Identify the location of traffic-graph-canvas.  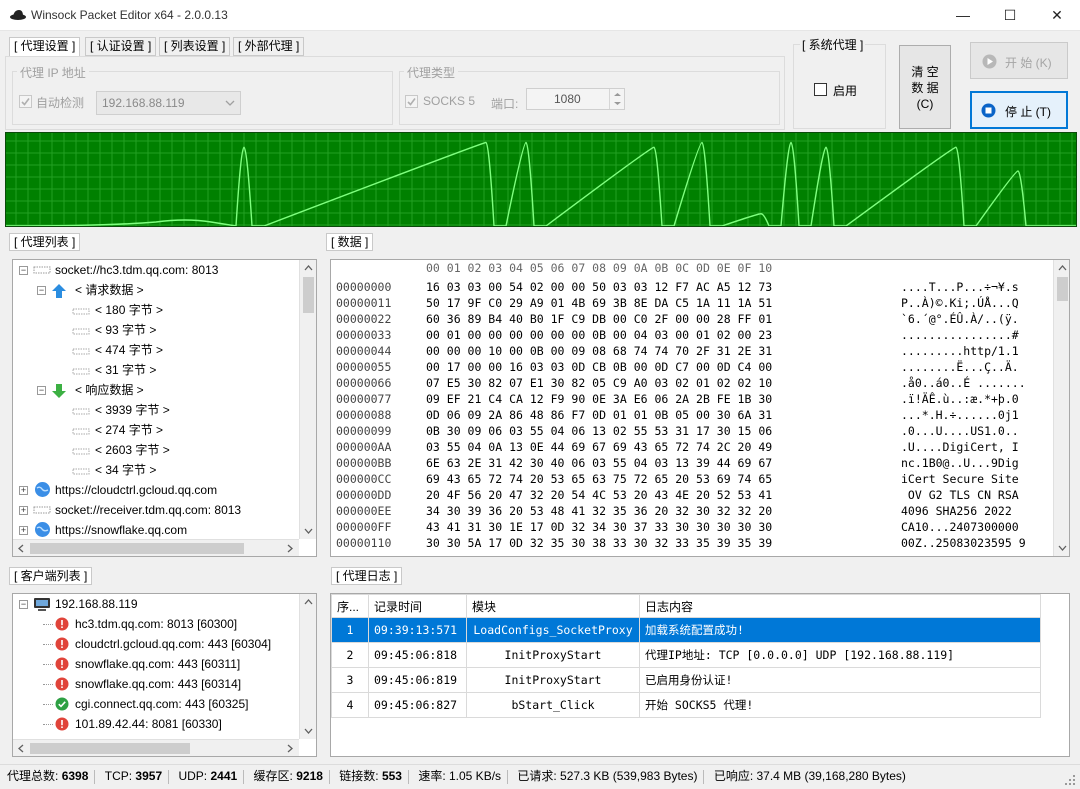
(541, 180).